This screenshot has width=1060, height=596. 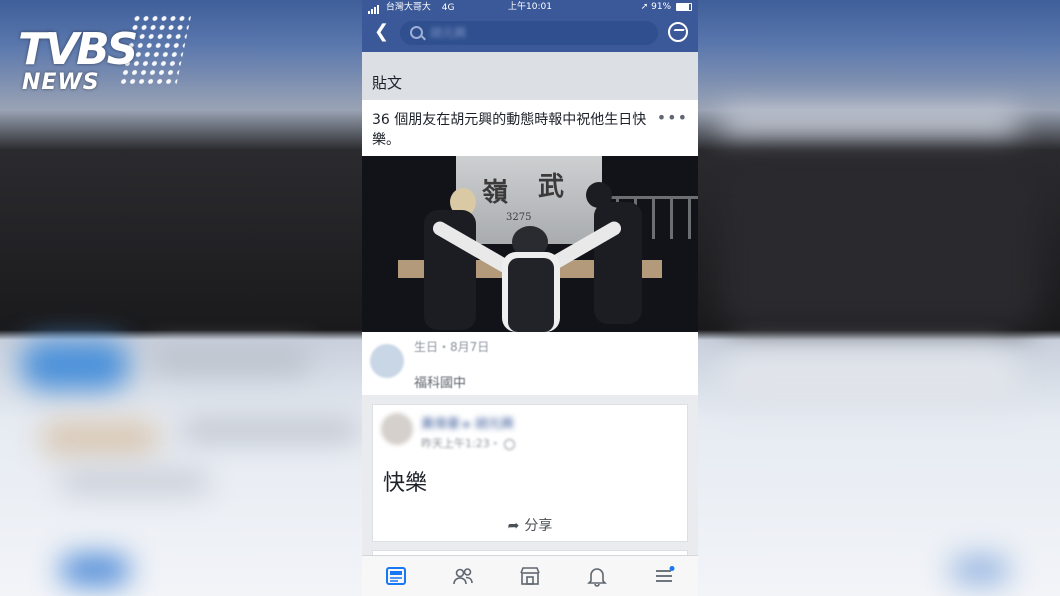 I want to click on logo-news-text: NEWS, so click(x=61, y=82).